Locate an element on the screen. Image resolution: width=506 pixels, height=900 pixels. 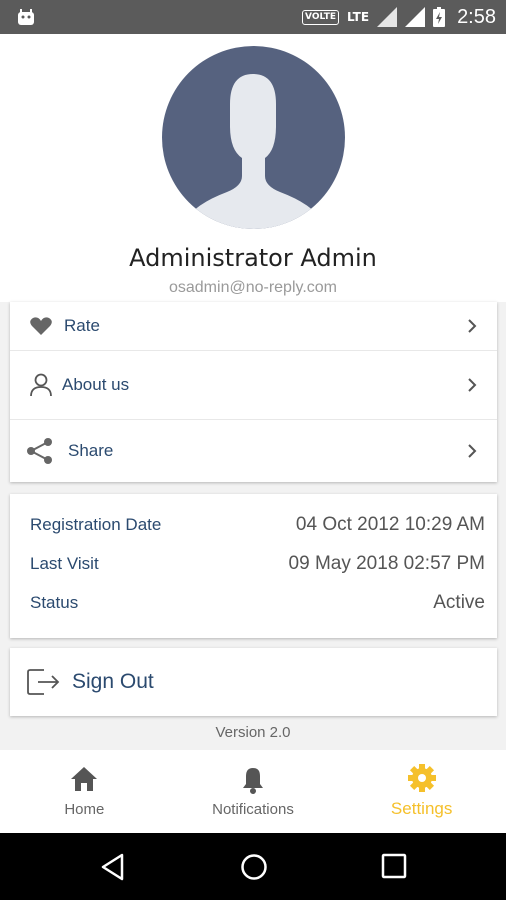
signal-icon is located at coordinates (387, 17).